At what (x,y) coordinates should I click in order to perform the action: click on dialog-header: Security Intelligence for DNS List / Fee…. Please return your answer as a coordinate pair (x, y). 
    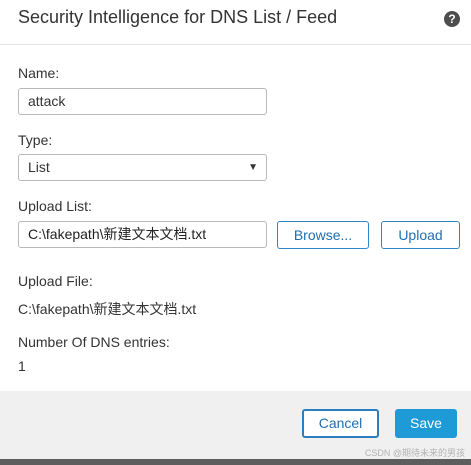
    Looking at the image, I should click on (235, 22).